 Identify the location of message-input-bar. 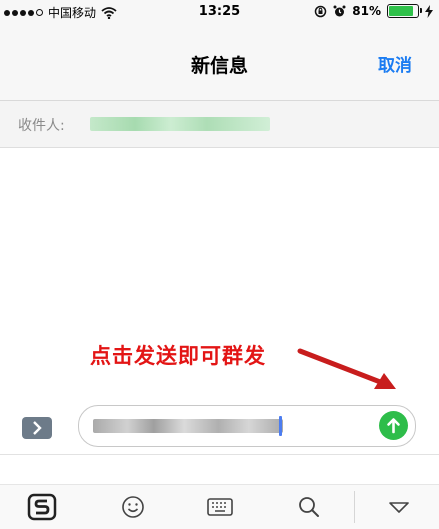
(219, 426).